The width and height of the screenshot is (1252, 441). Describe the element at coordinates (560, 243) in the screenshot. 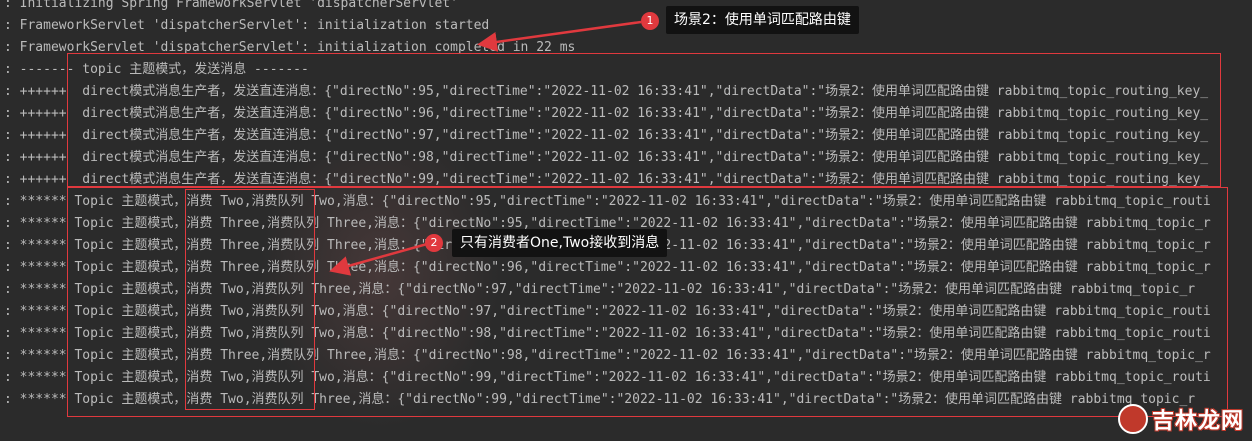

I see `callout-2-label: 只有消费者One,Two接收到消息` at that location.